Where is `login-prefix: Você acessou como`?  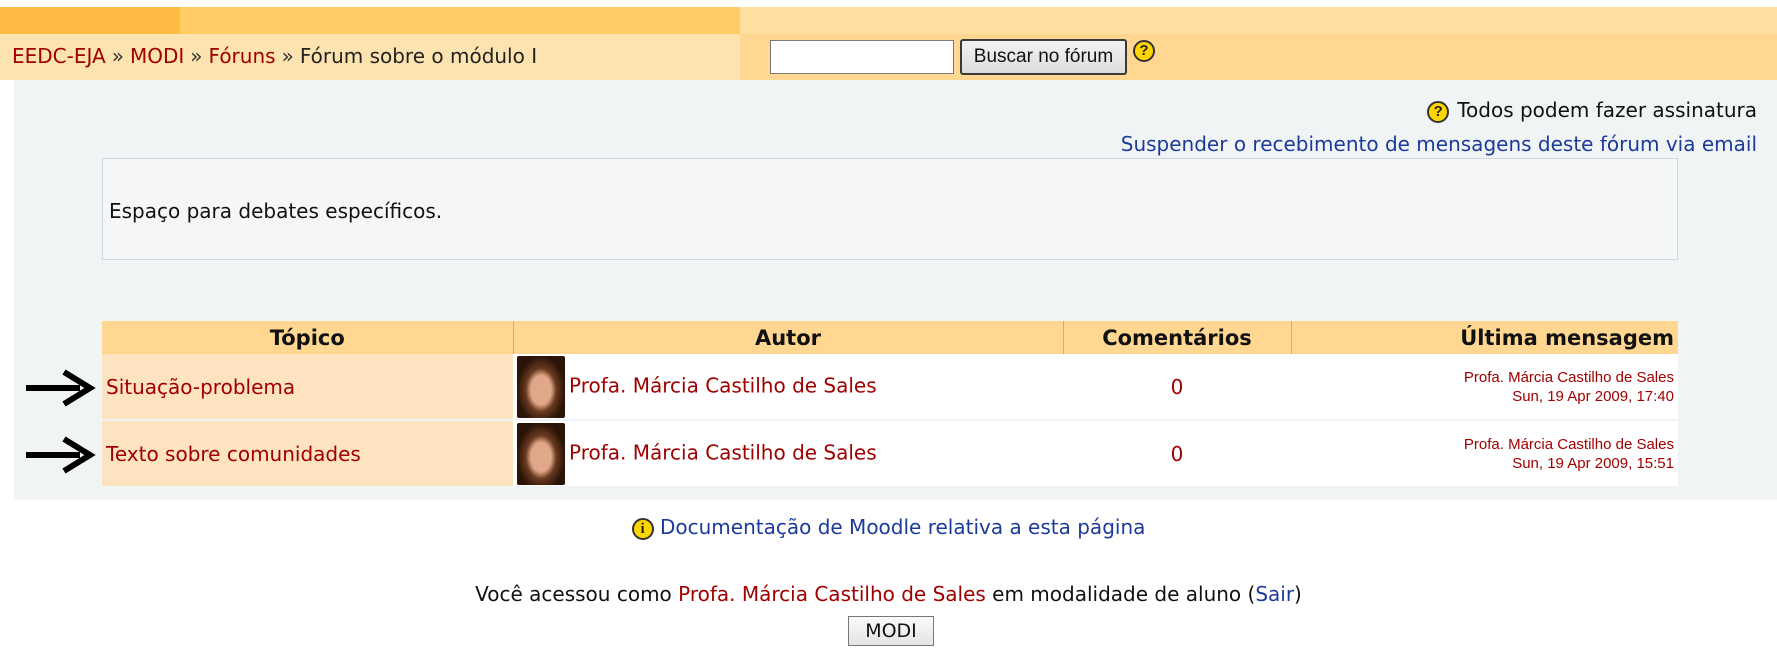
login-prefix: Você acessou como is located at coordinates (573, 594).